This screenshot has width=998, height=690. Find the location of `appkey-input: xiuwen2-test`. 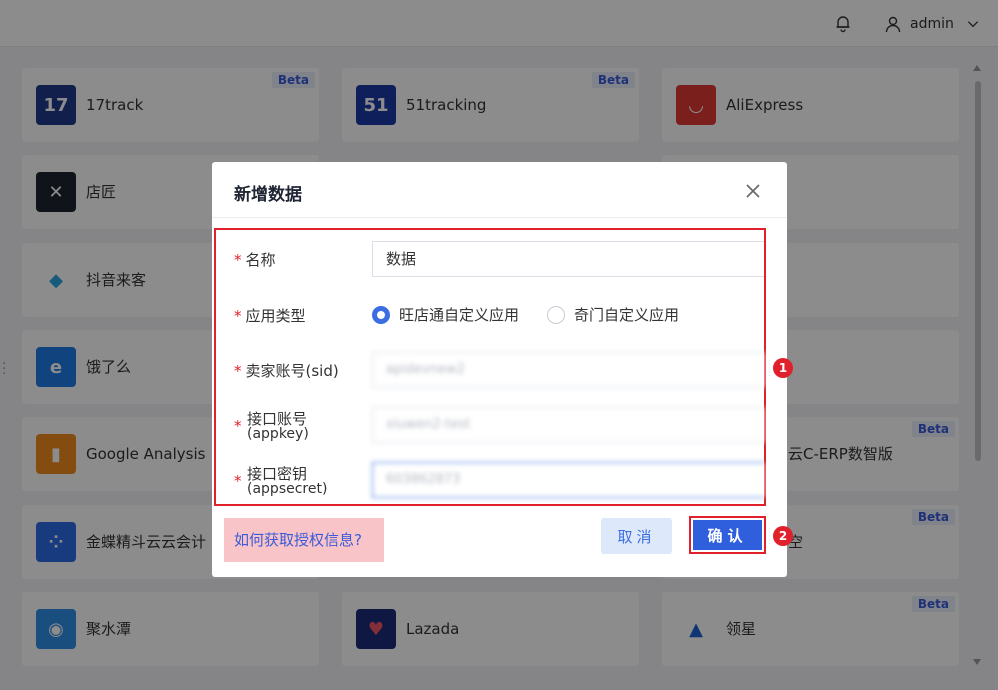

appkey-input: xiuwen2-test is located at coordinates (568, 425).